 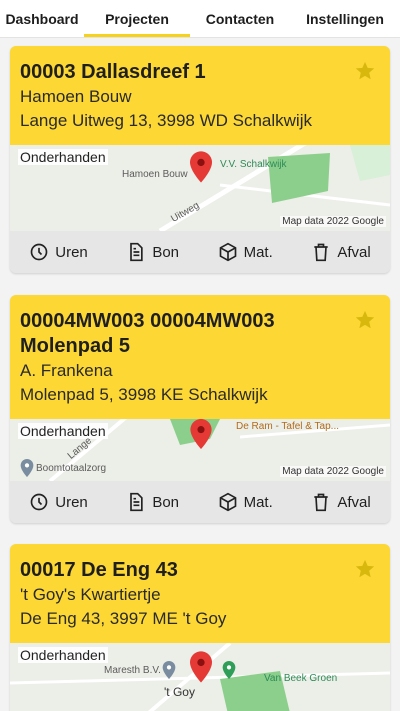 I want to click on project-address: De Eng 43, 3997 ME 't Goy, so click(x=123, y=618).